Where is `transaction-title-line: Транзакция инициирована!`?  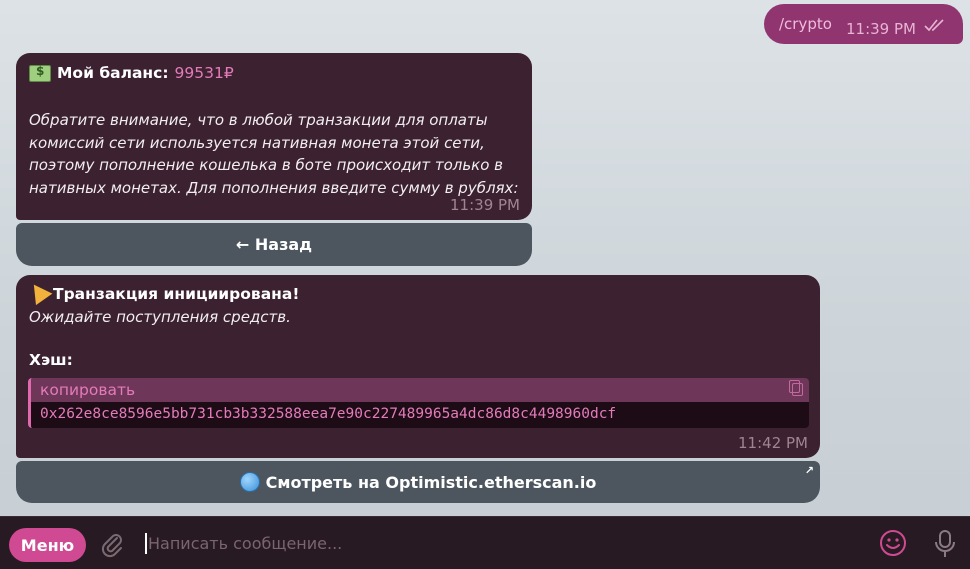
transaction-title-line: Транзакция инициирована! is located at coordinates (162, 292).